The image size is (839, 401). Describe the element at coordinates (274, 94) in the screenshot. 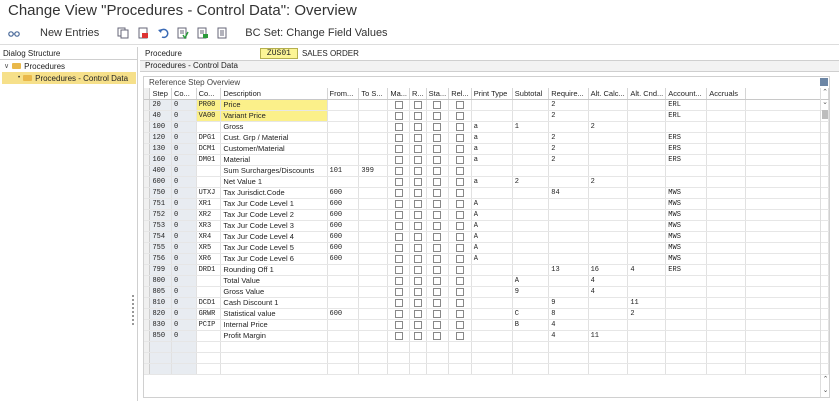

I see `column-header: Description` at that location.